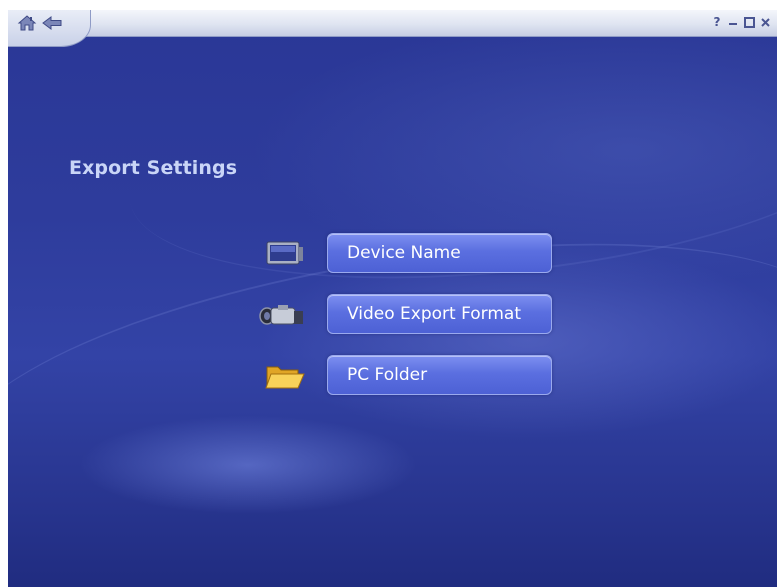 The image size is (777, 587). What do you see at coordinates (741, 22) in the screenshot?
I see `window-controls: ?` at bounding box center [741, 22].